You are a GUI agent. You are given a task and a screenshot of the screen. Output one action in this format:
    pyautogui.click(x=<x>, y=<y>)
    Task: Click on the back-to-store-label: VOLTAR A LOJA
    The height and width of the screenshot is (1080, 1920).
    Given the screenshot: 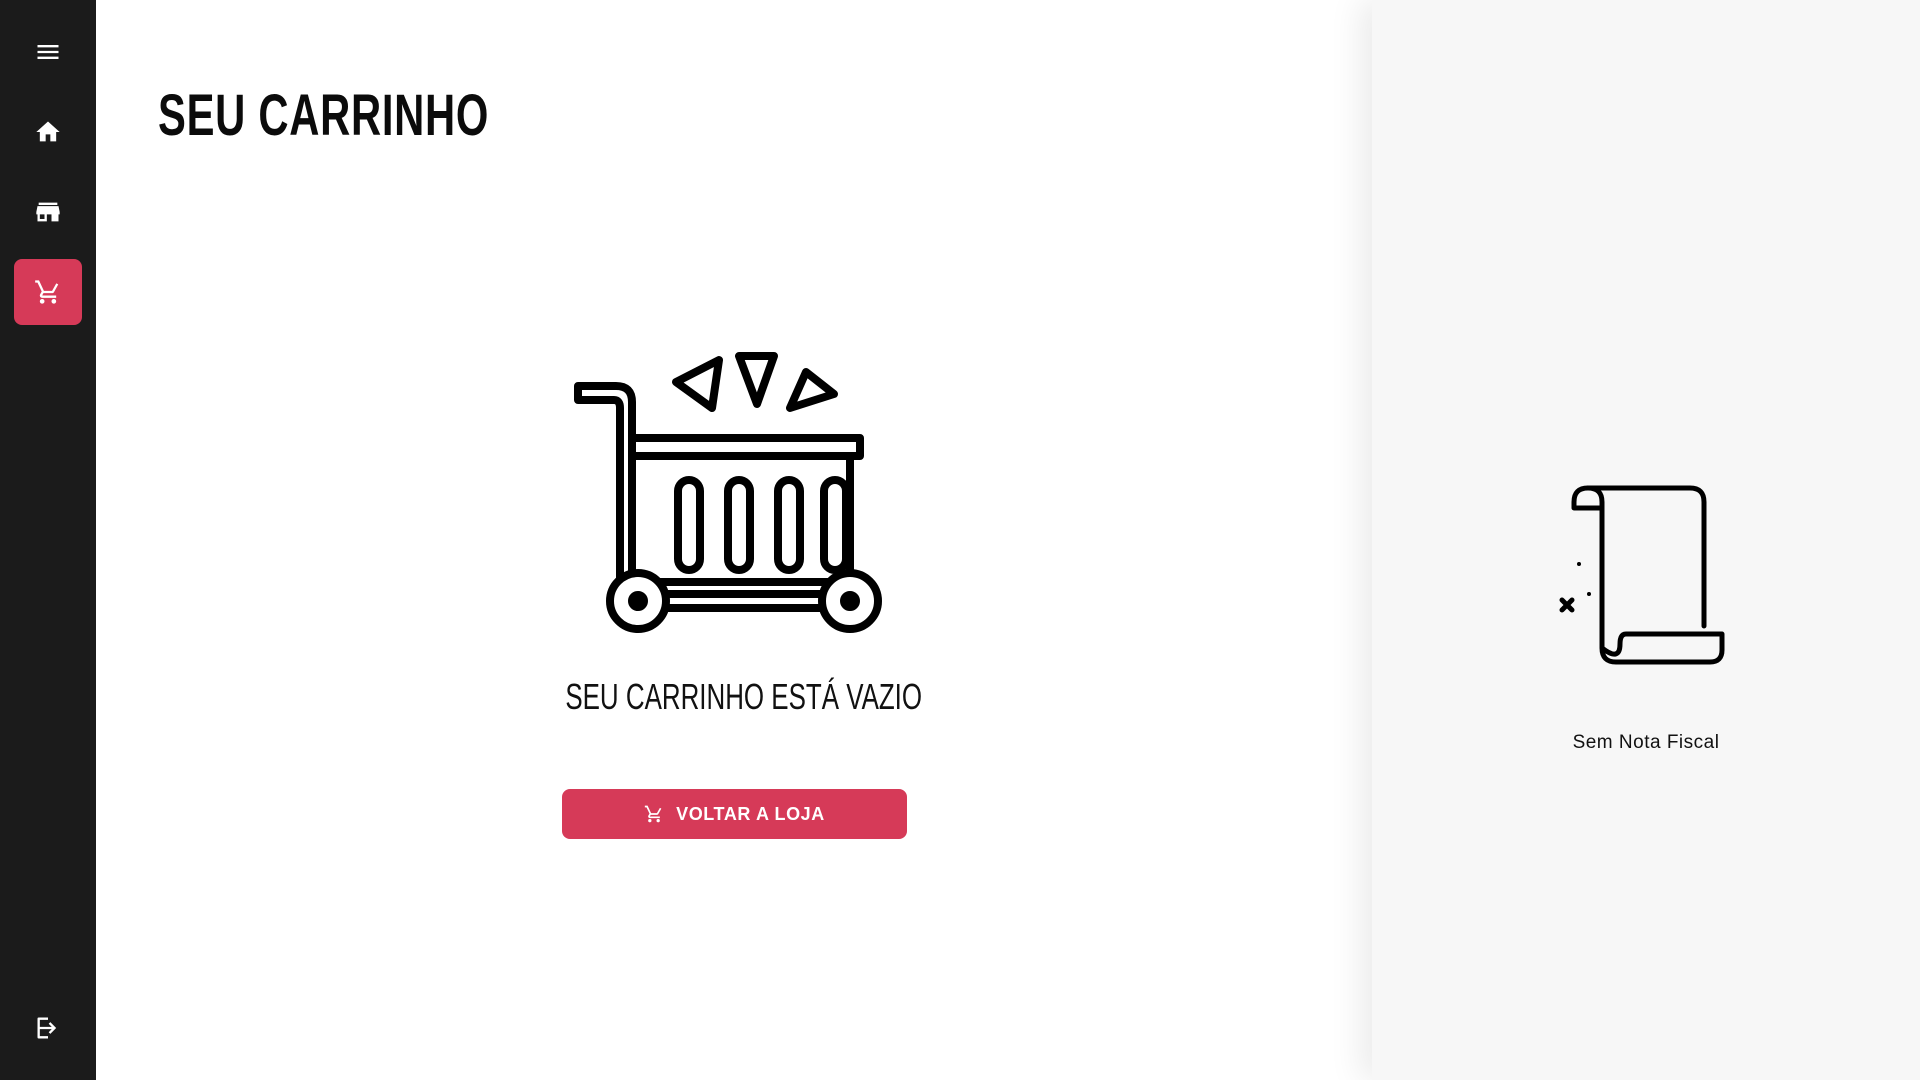 What is the action you would take?
    pyautogui.click(x=750, y=813)
    